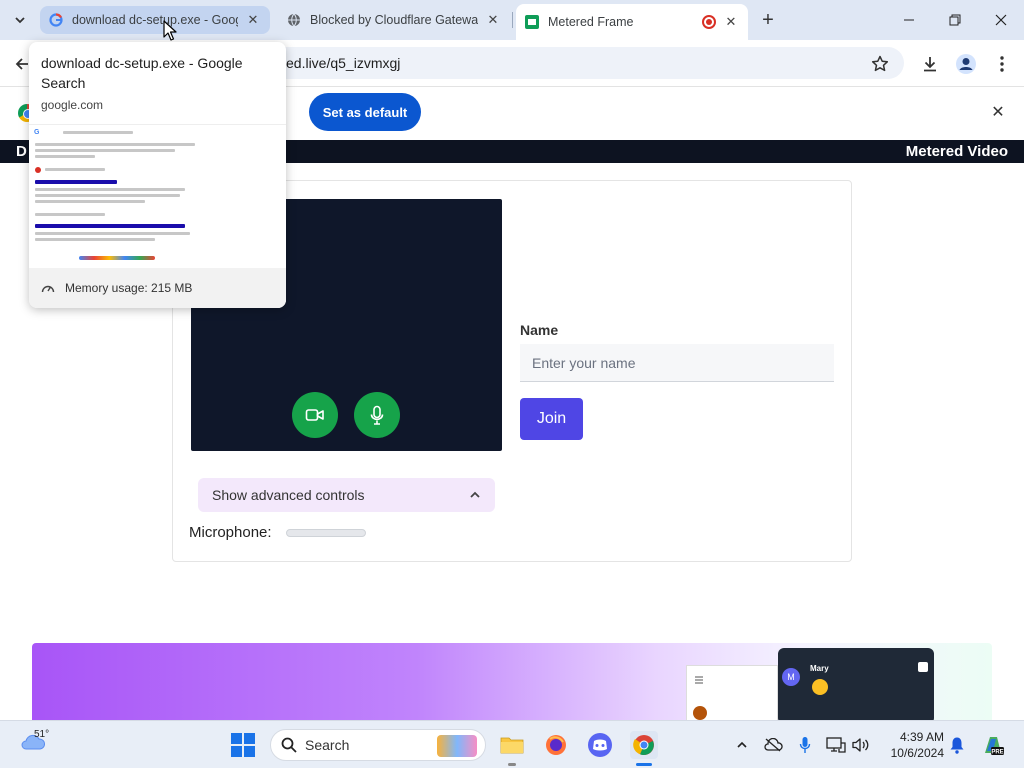  Describe the element at coordinates (921, 737) in the screenshot. I see `clock-time: 4:39 AM` at that location.